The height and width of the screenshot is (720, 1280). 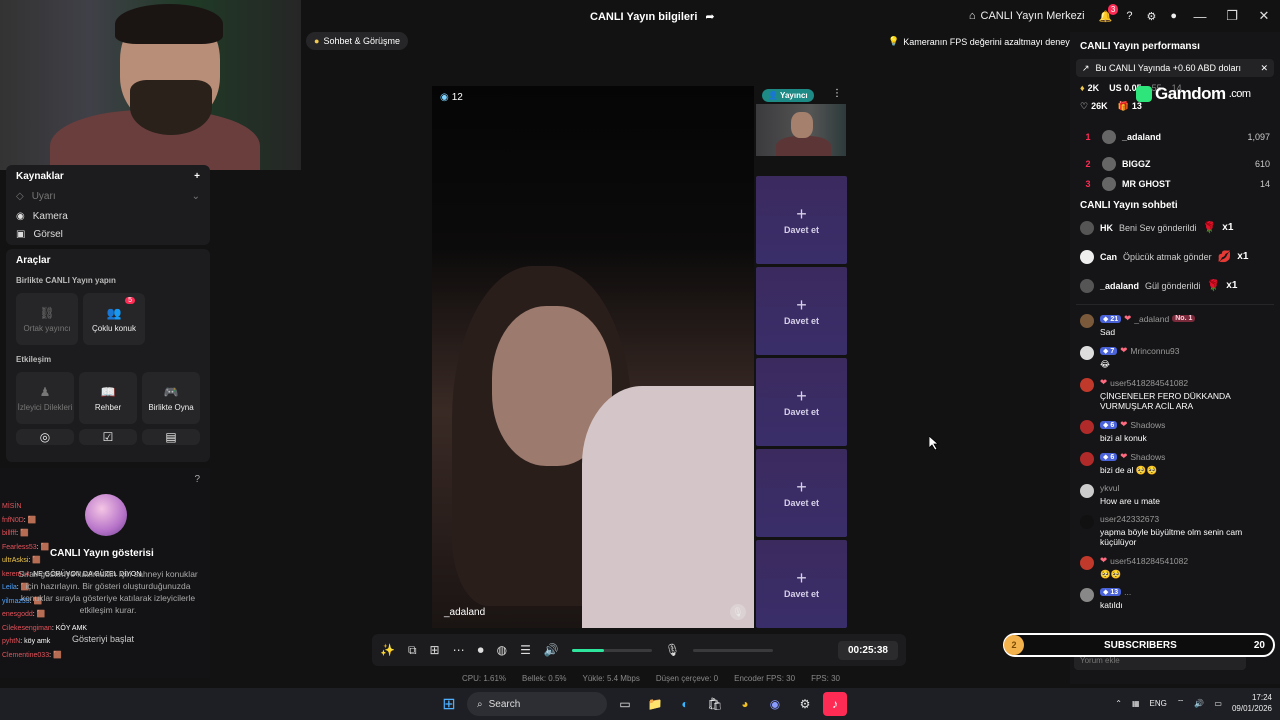 I want to click on viewer-wishes-tile: ♟ İzleyici Dilekleri, so click(x=45, y=398).